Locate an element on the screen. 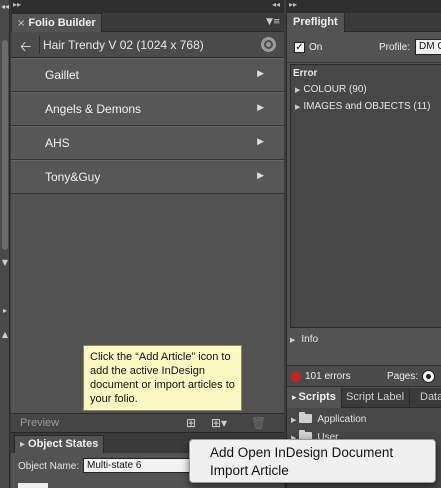  script-folder: ▶ Application is located at coordinates (329, 418).